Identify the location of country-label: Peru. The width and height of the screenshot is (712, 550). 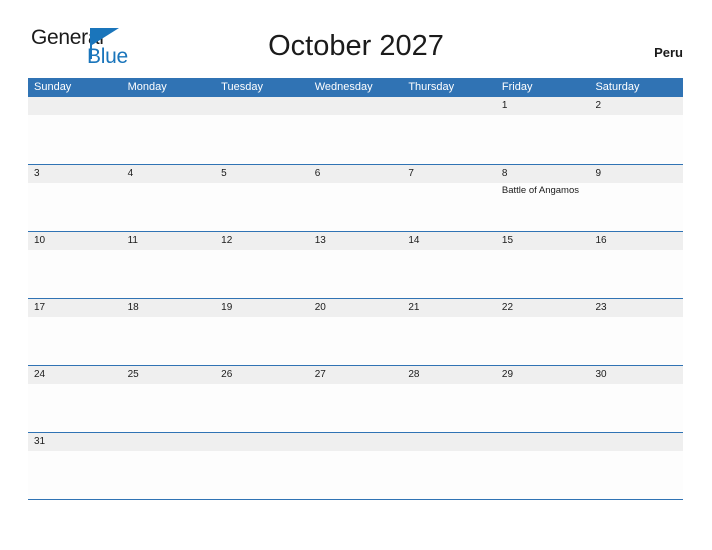
(668, 52).